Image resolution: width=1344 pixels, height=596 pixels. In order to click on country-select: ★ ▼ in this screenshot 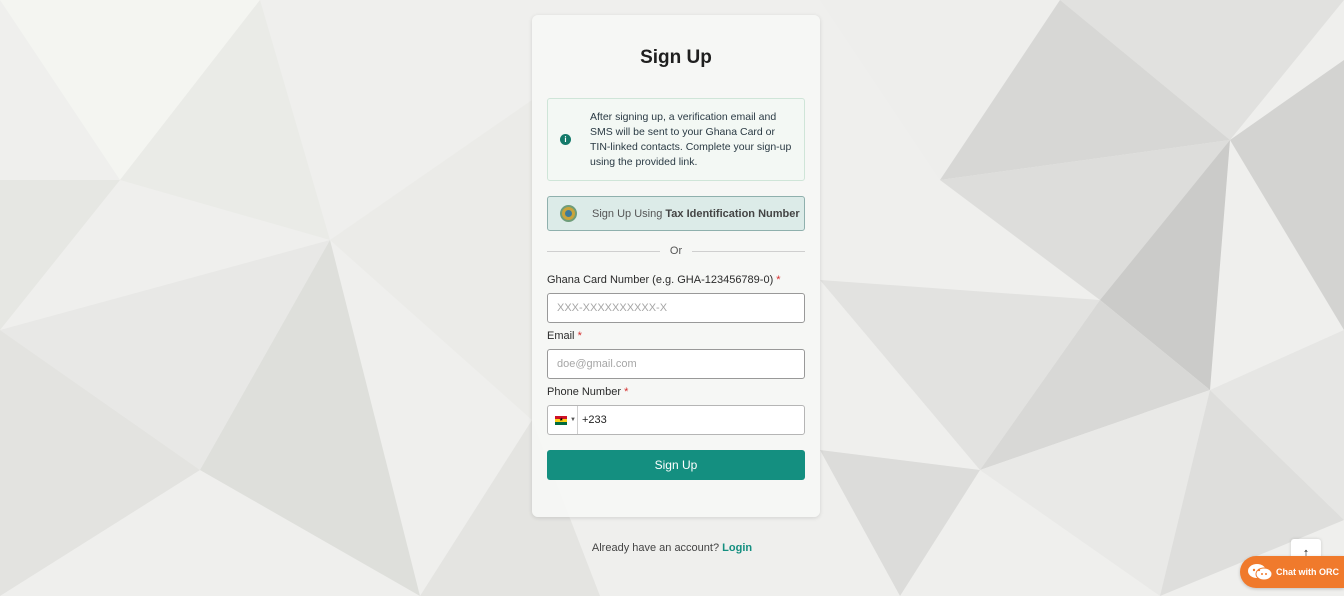, I will do `click(563, 420)`.